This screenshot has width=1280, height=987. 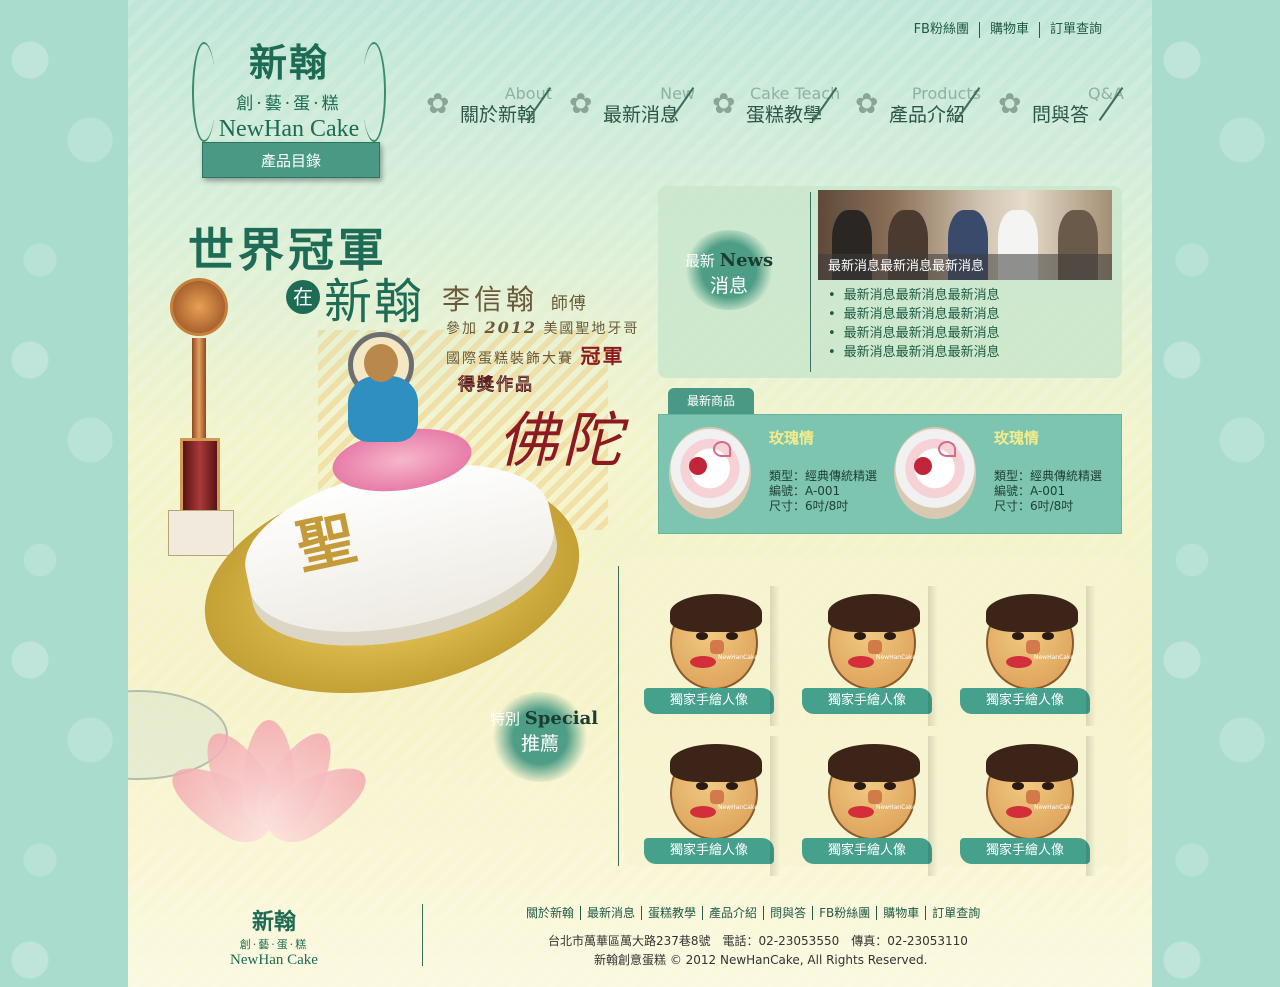 I want to click on hero-name-suffix: 師傅, so click(x=568, y=304).